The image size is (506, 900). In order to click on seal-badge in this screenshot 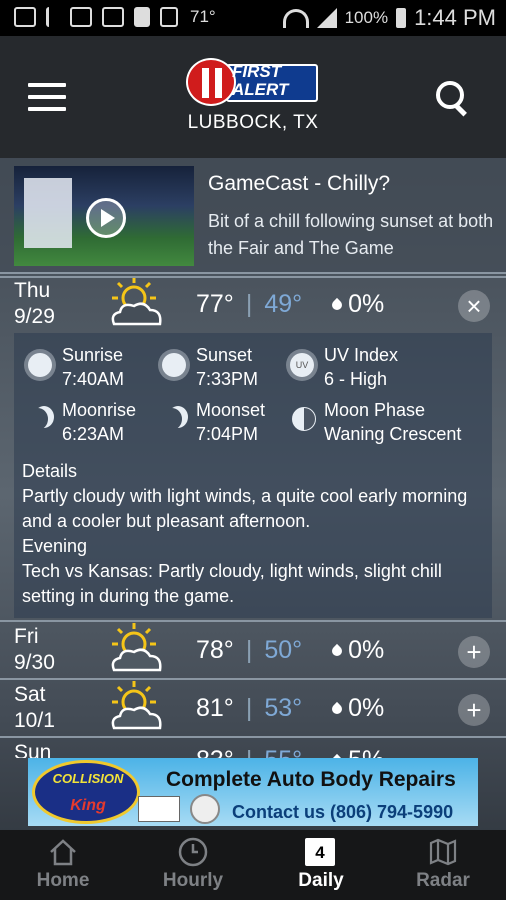, I will do `click(205, 809)`.